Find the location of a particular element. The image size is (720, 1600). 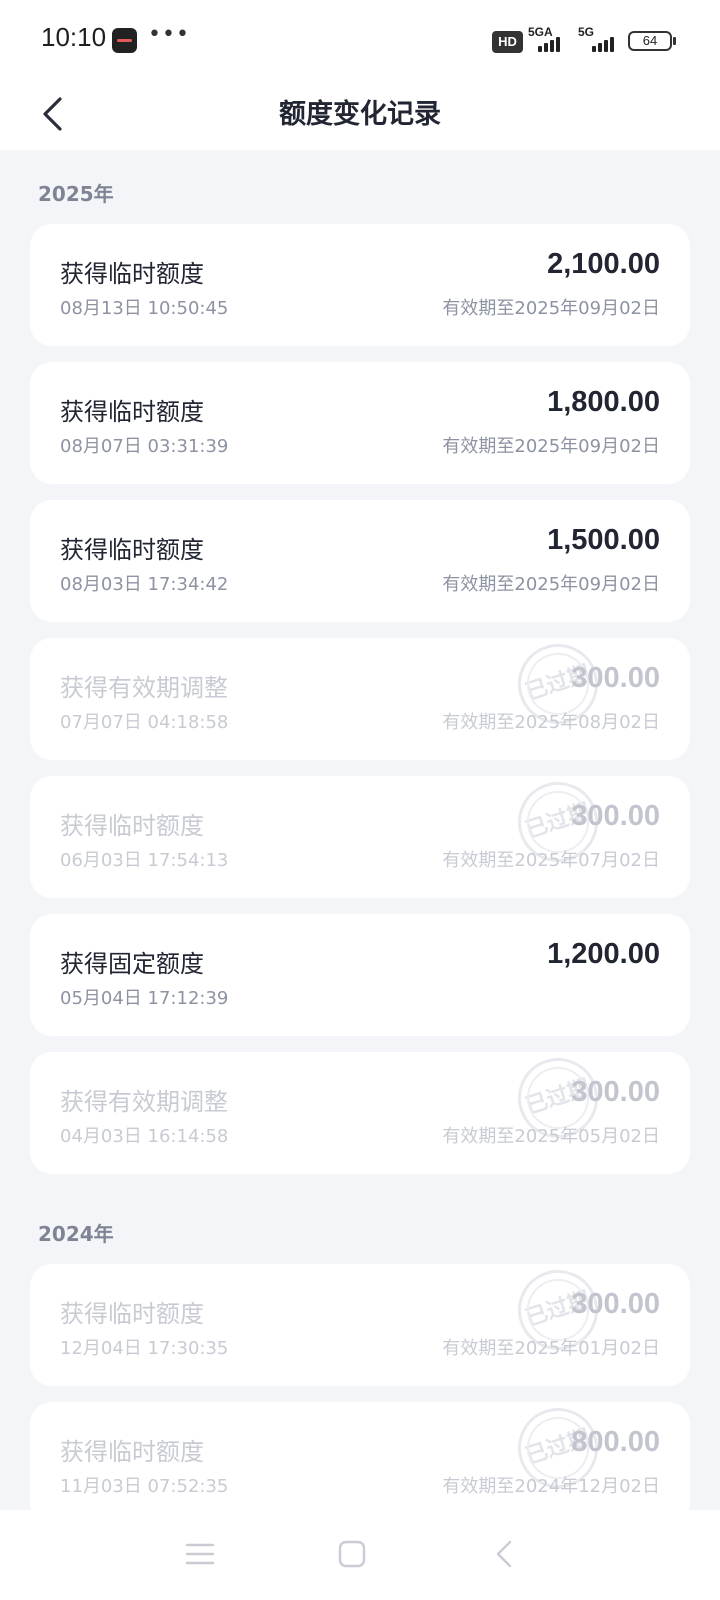

page-header: 额度变化记录 is located at coordinates (360, 117).